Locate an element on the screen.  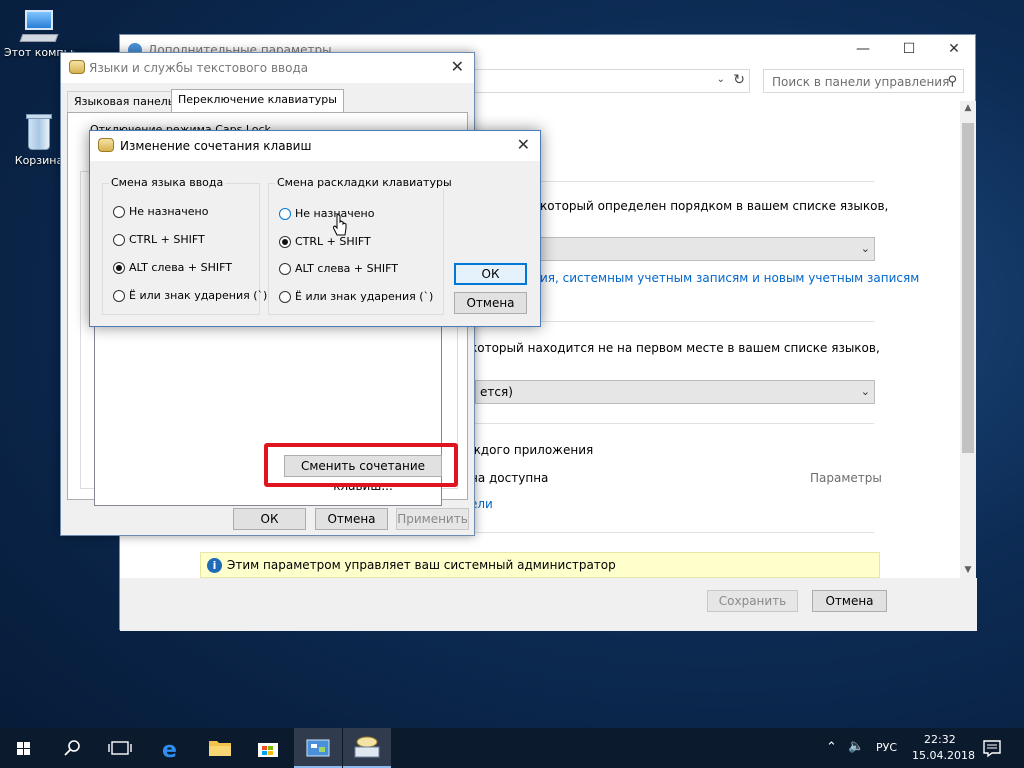
folder-icon is located at coordinates (220, 748).